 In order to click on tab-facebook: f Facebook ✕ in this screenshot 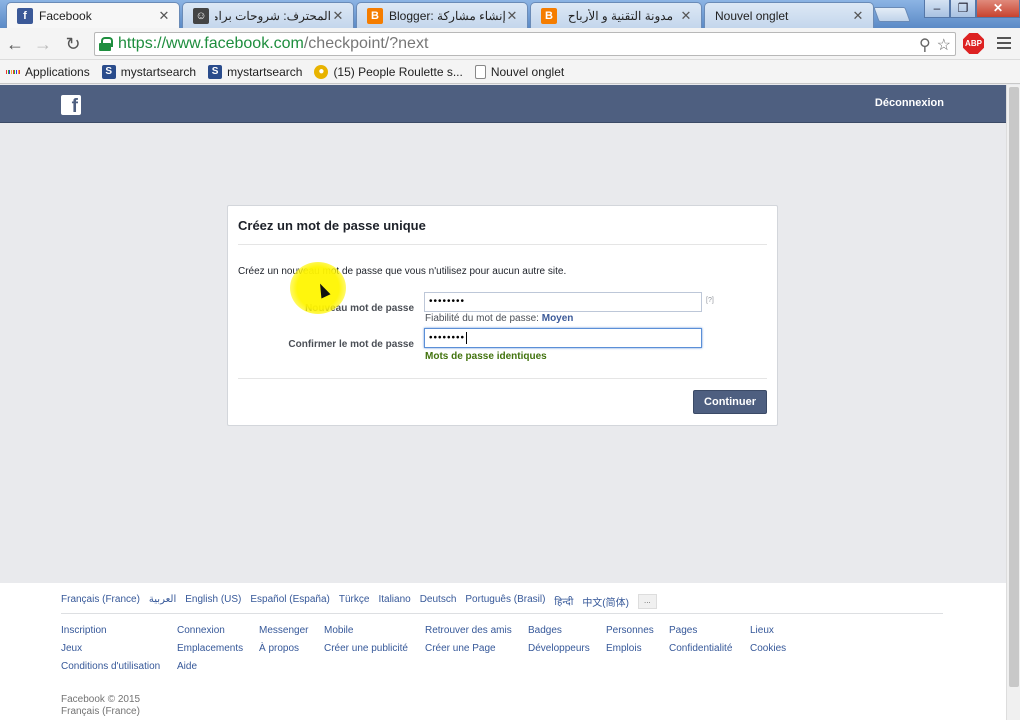, I will do `click(93, 15)`.